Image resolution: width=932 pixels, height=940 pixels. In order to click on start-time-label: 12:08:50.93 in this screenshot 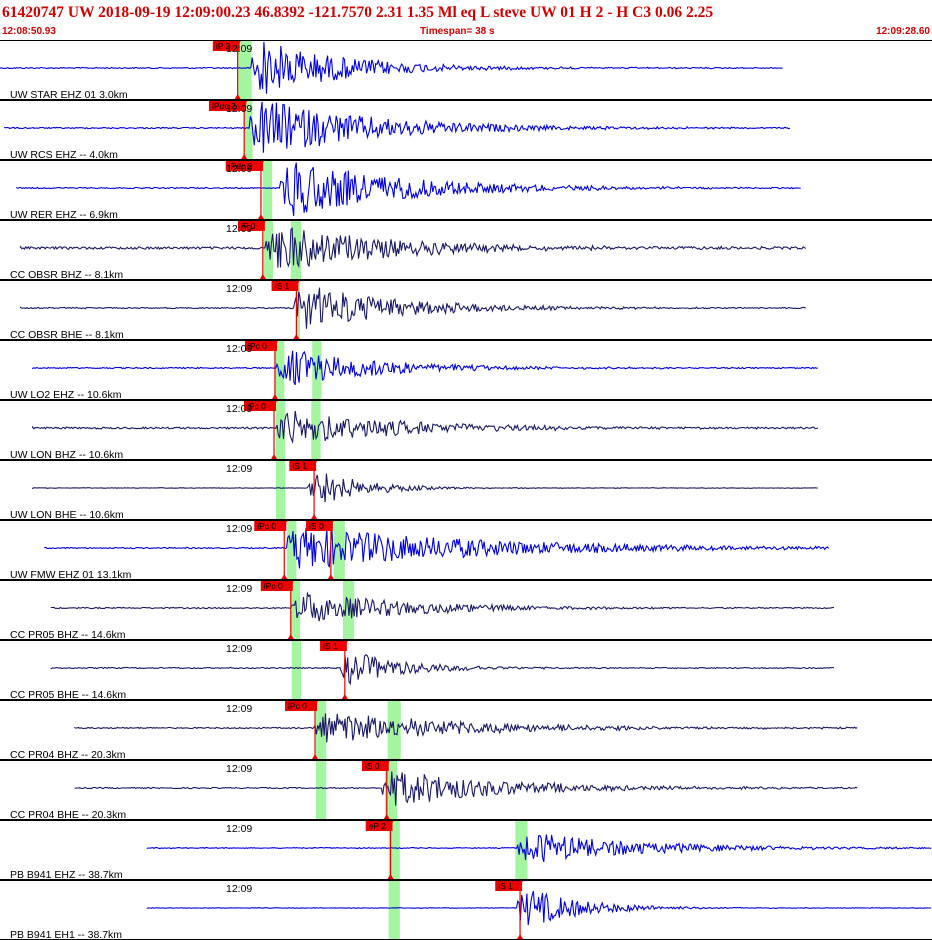, I will do `click(29, 31)`.